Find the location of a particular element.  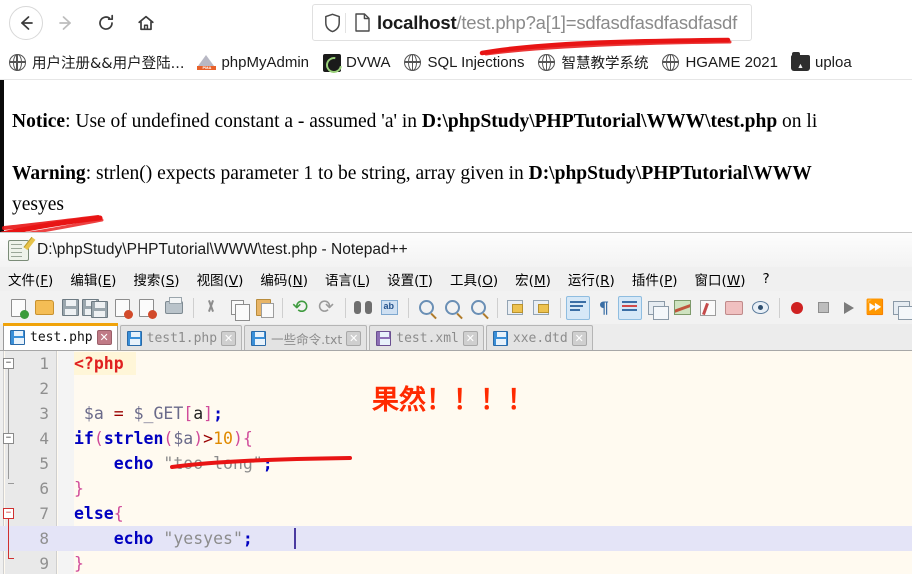

menu-item-language: 语言(L) is located at coordinates (347, 279).